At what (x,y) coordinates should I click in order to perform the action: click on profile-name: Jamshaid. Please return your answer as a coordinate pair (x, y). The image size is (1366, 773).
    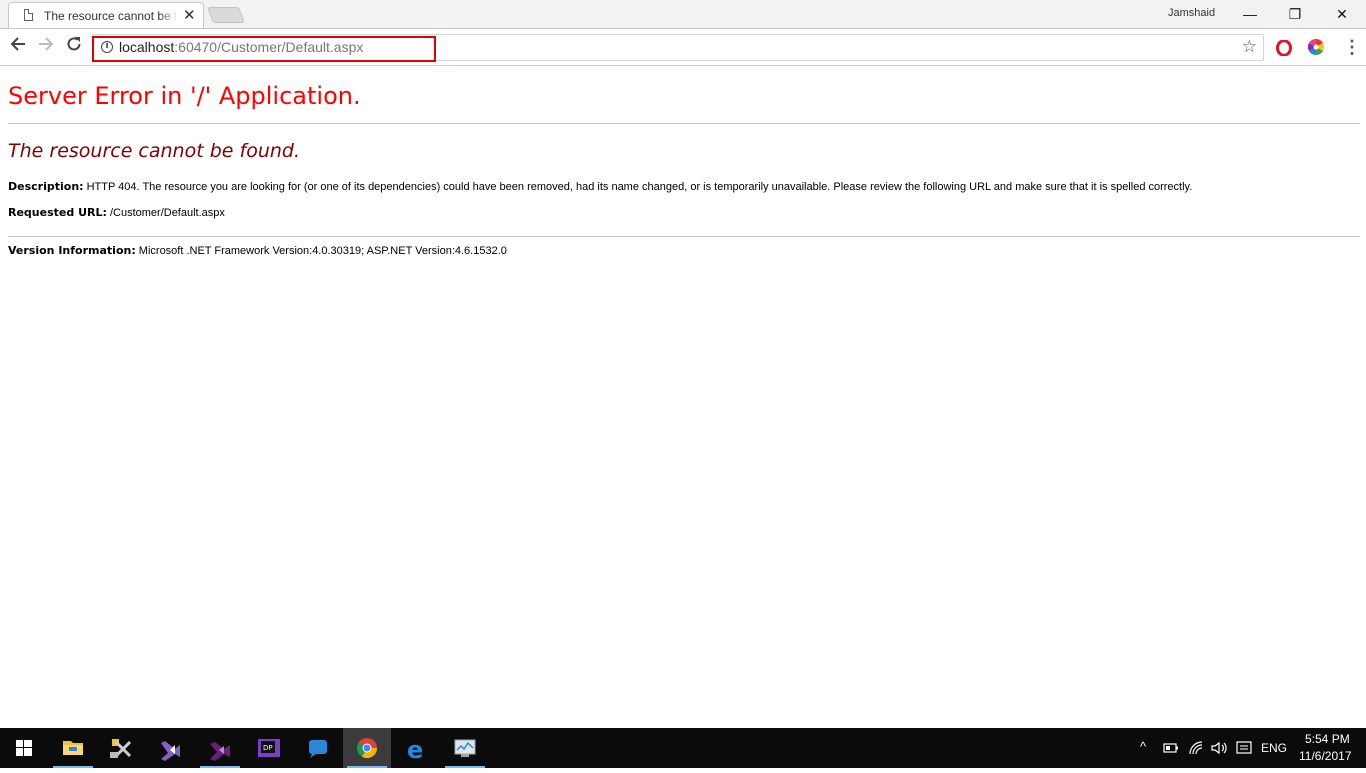
    Looking at the image, I should click on (1191, 13).